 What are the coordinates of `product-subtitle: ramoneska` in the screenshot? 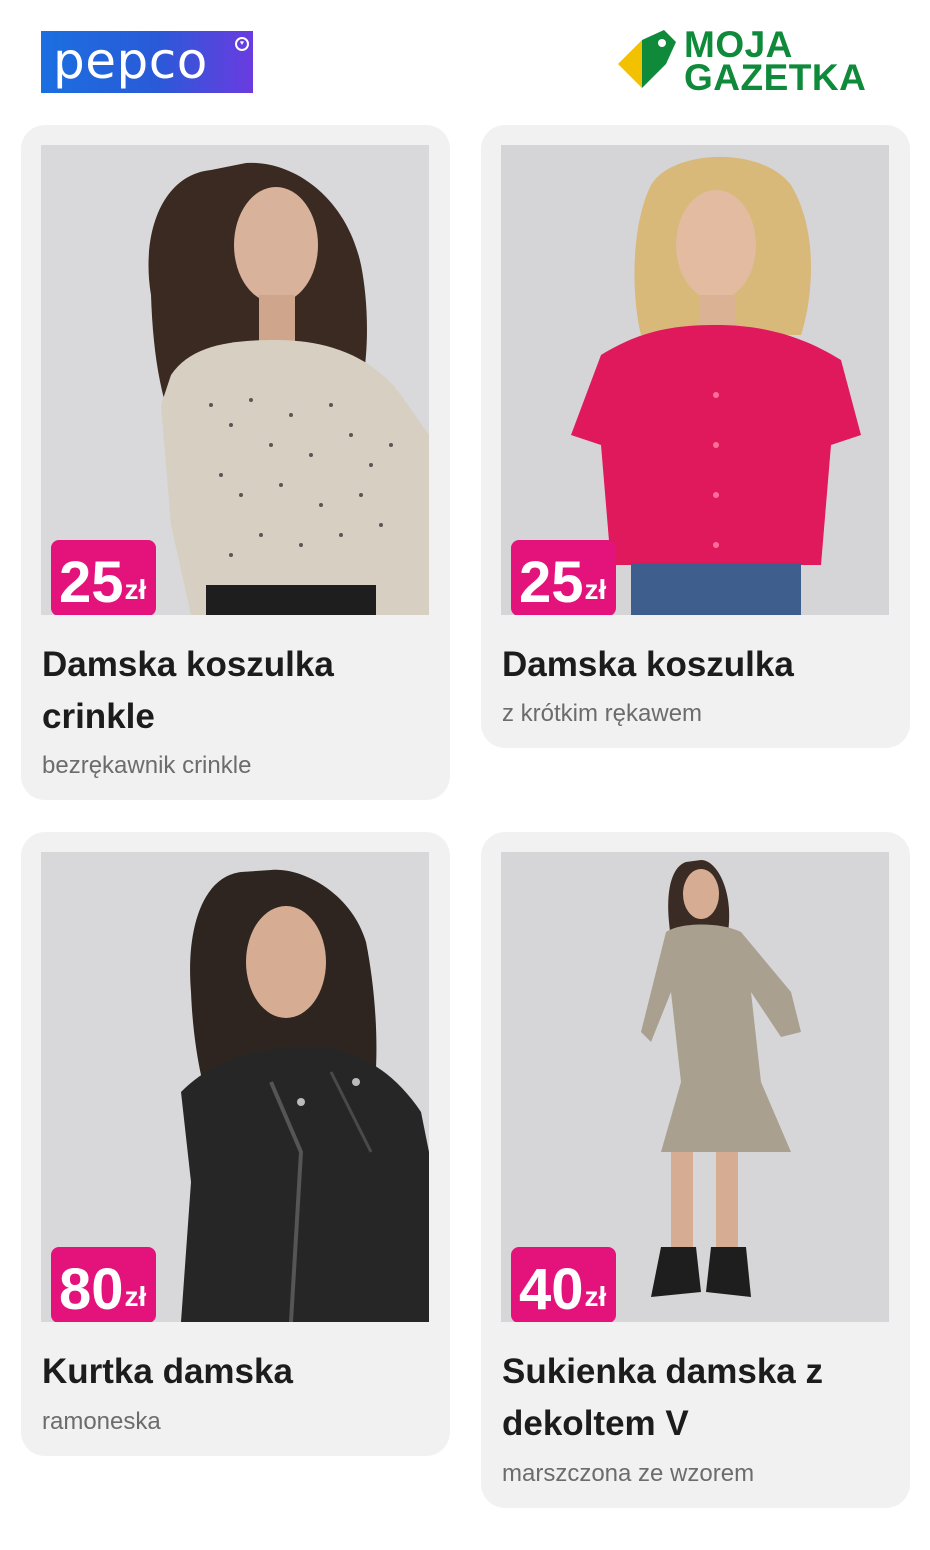 It's located at (101, 1421).